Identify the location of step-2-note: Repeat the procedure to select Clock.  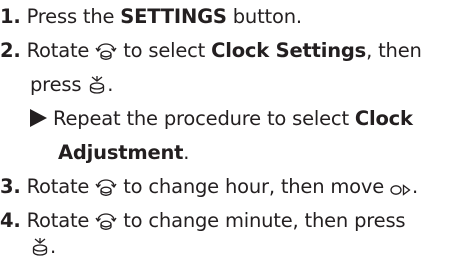
(221, 119).